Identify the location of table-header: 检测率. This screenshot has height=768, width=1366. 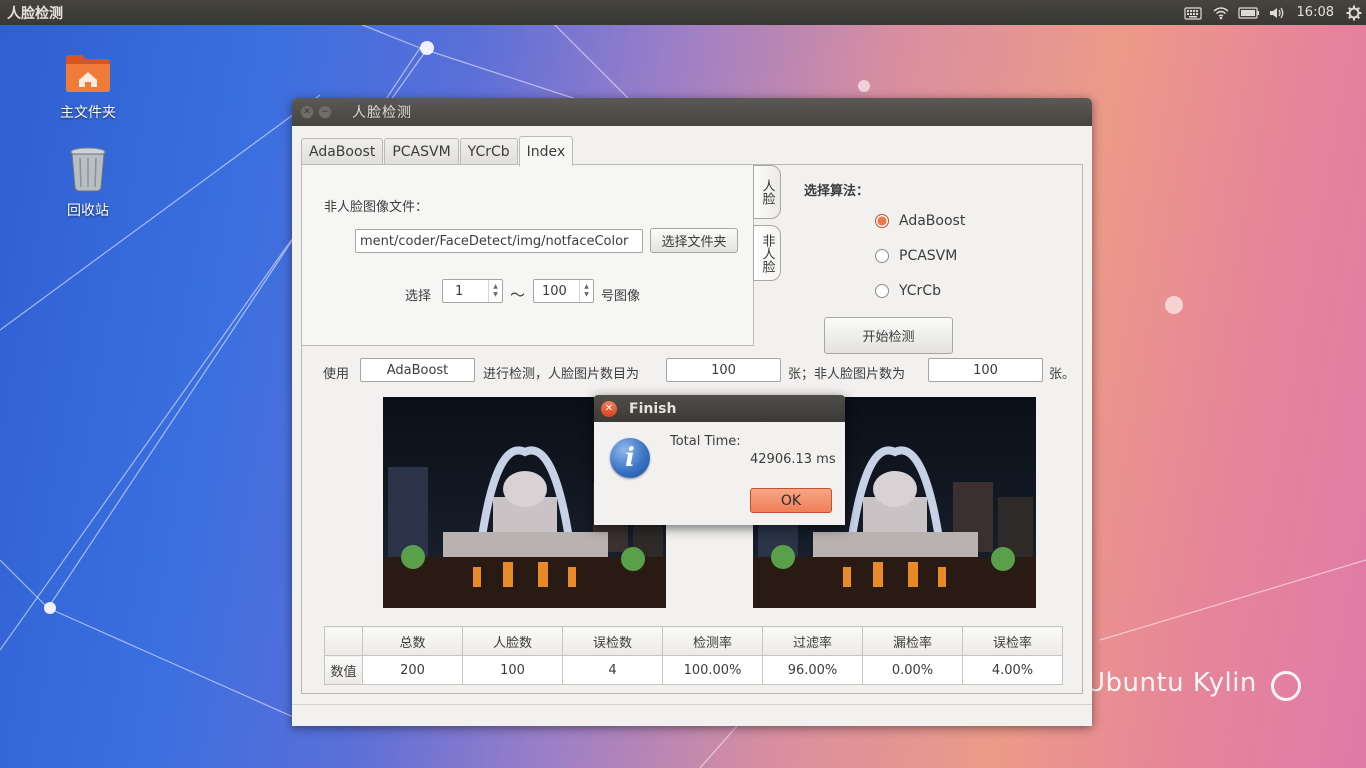
(712, 641).